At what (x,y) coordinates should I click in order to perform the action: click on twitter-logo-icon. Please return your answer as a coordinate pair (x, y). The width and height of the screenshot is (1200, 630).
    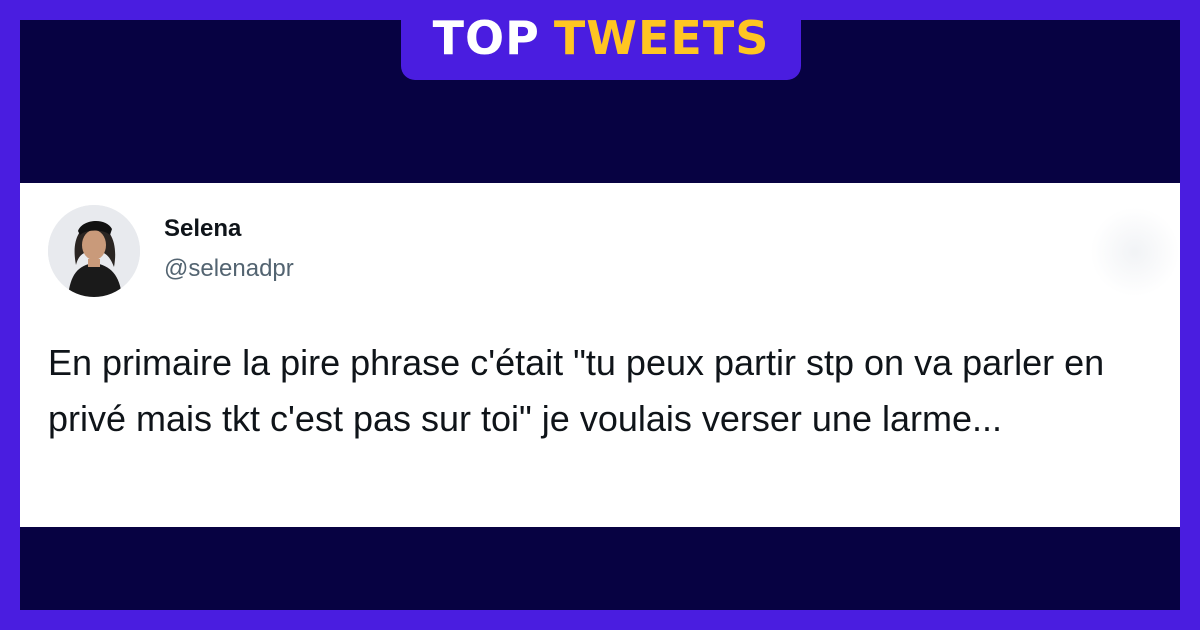
    Looking at the image, I should click on (1135, 252).